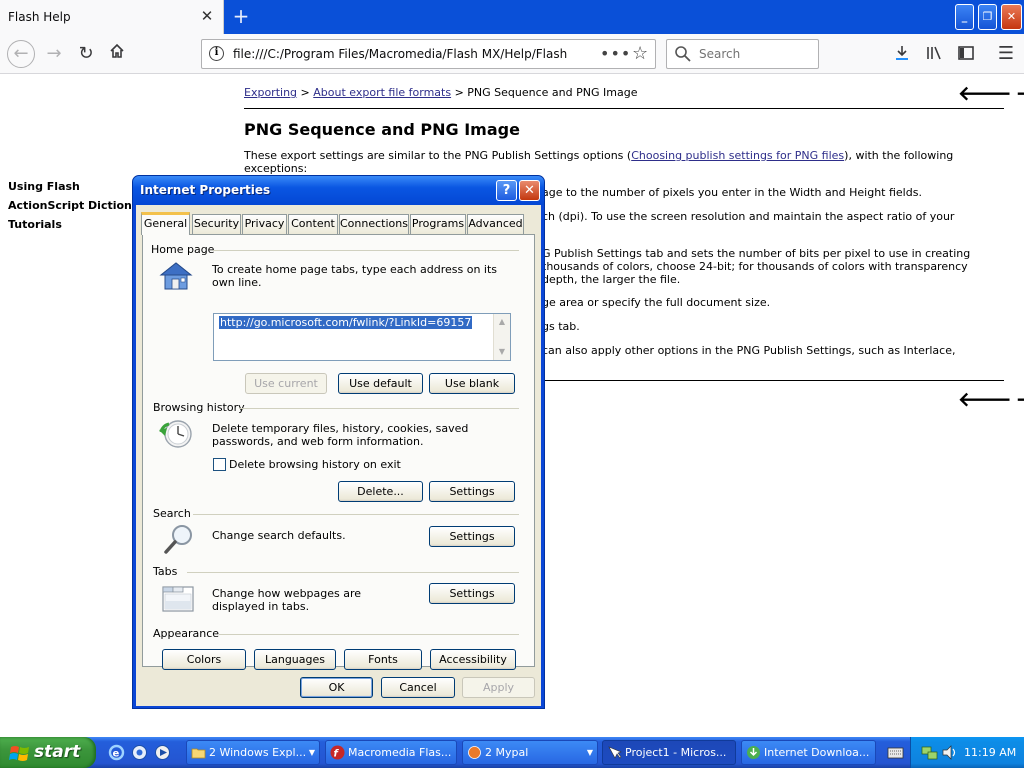  Describe the element at coordinates (966, 54) in the screenshot. I see `sidebar-icon` at that location.